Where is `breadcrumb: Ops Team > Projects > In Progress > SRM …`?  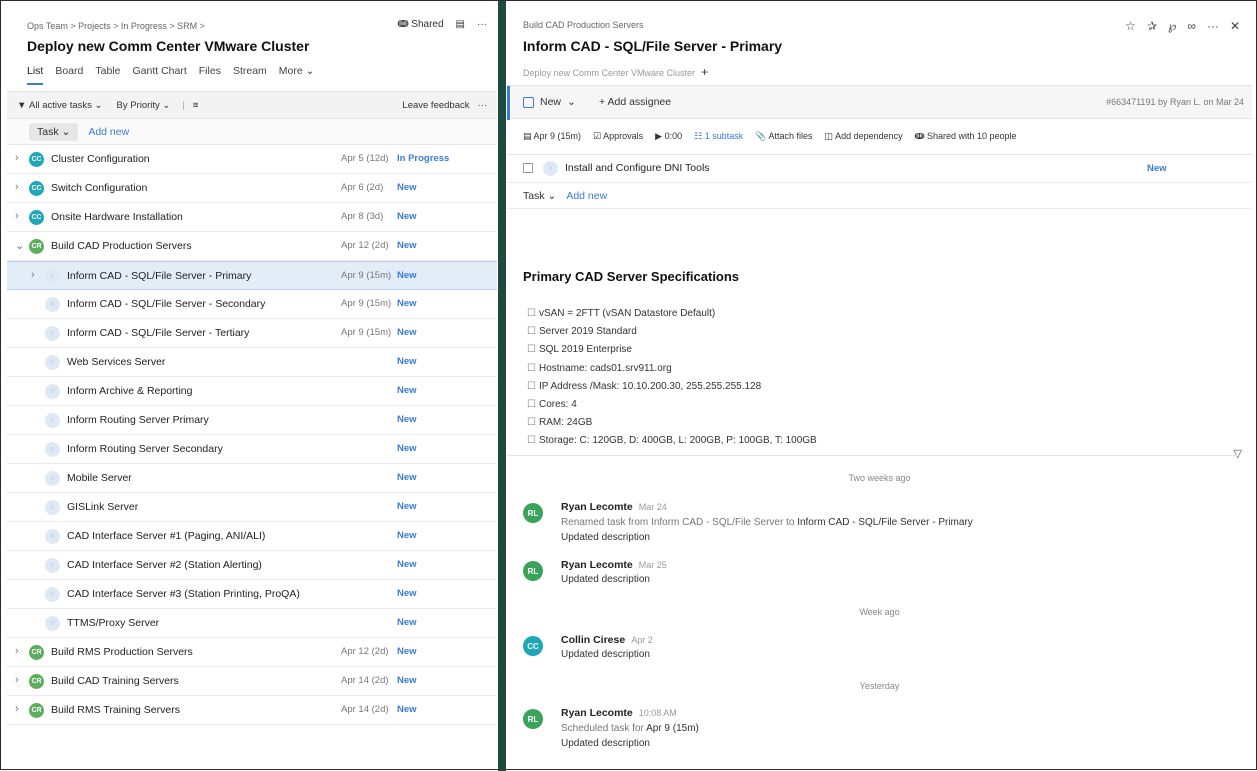
breadcrumb: Ops Team > Projects > In Progress > SRM … is located at coordinates (116, 26).